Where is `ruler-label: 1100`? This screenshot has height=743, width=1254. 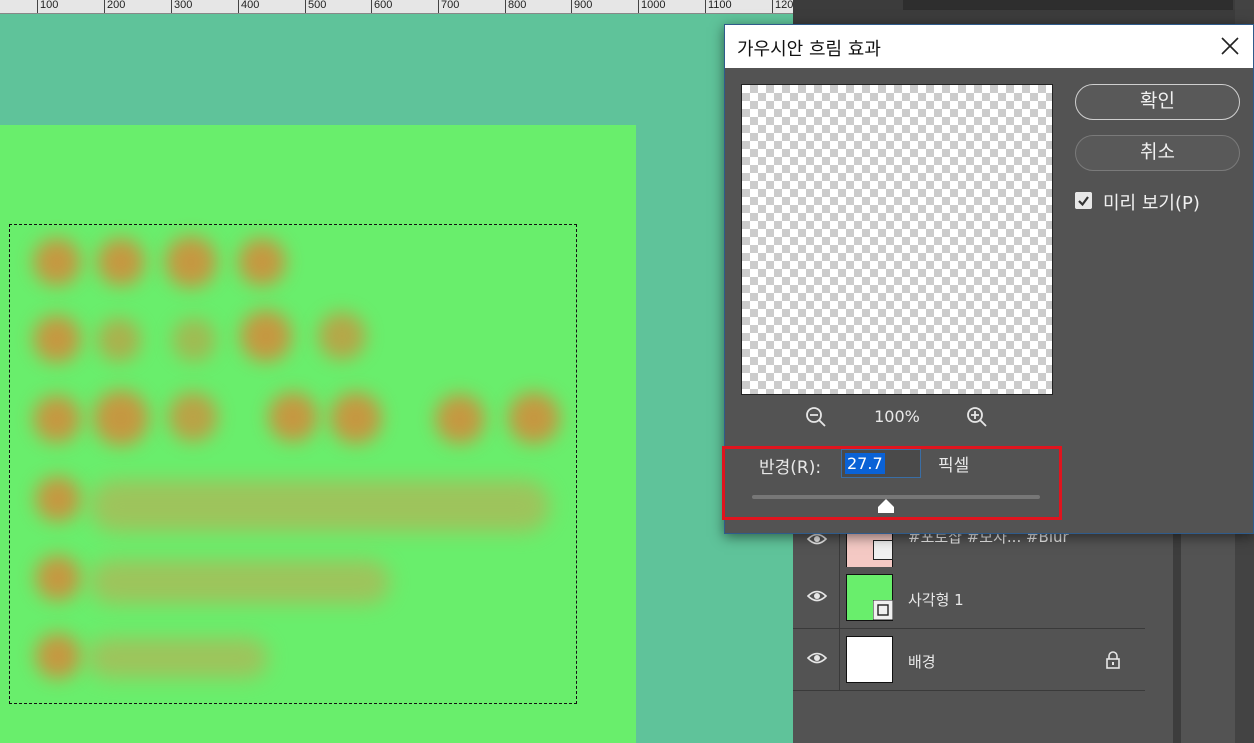
ruler-label: 1100 is located at coordinates (720, 5).